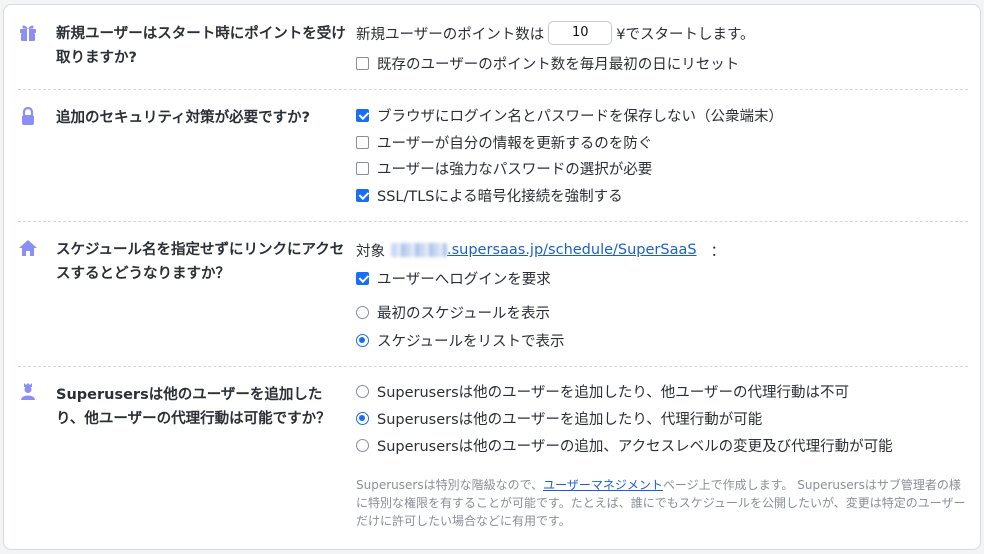 The image size is (984, 554). I want to click on security-option-4: SSL/TLSによる暗号化接続を強制する, so click(489, 195).